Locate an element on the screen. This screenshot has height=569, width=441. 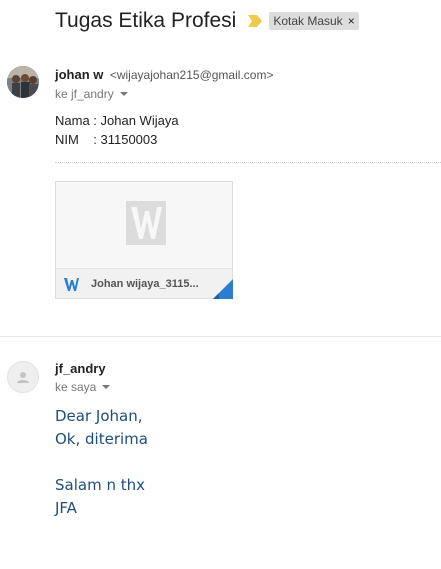
sender-name: jf_andry is located at coordinates (80, 368).